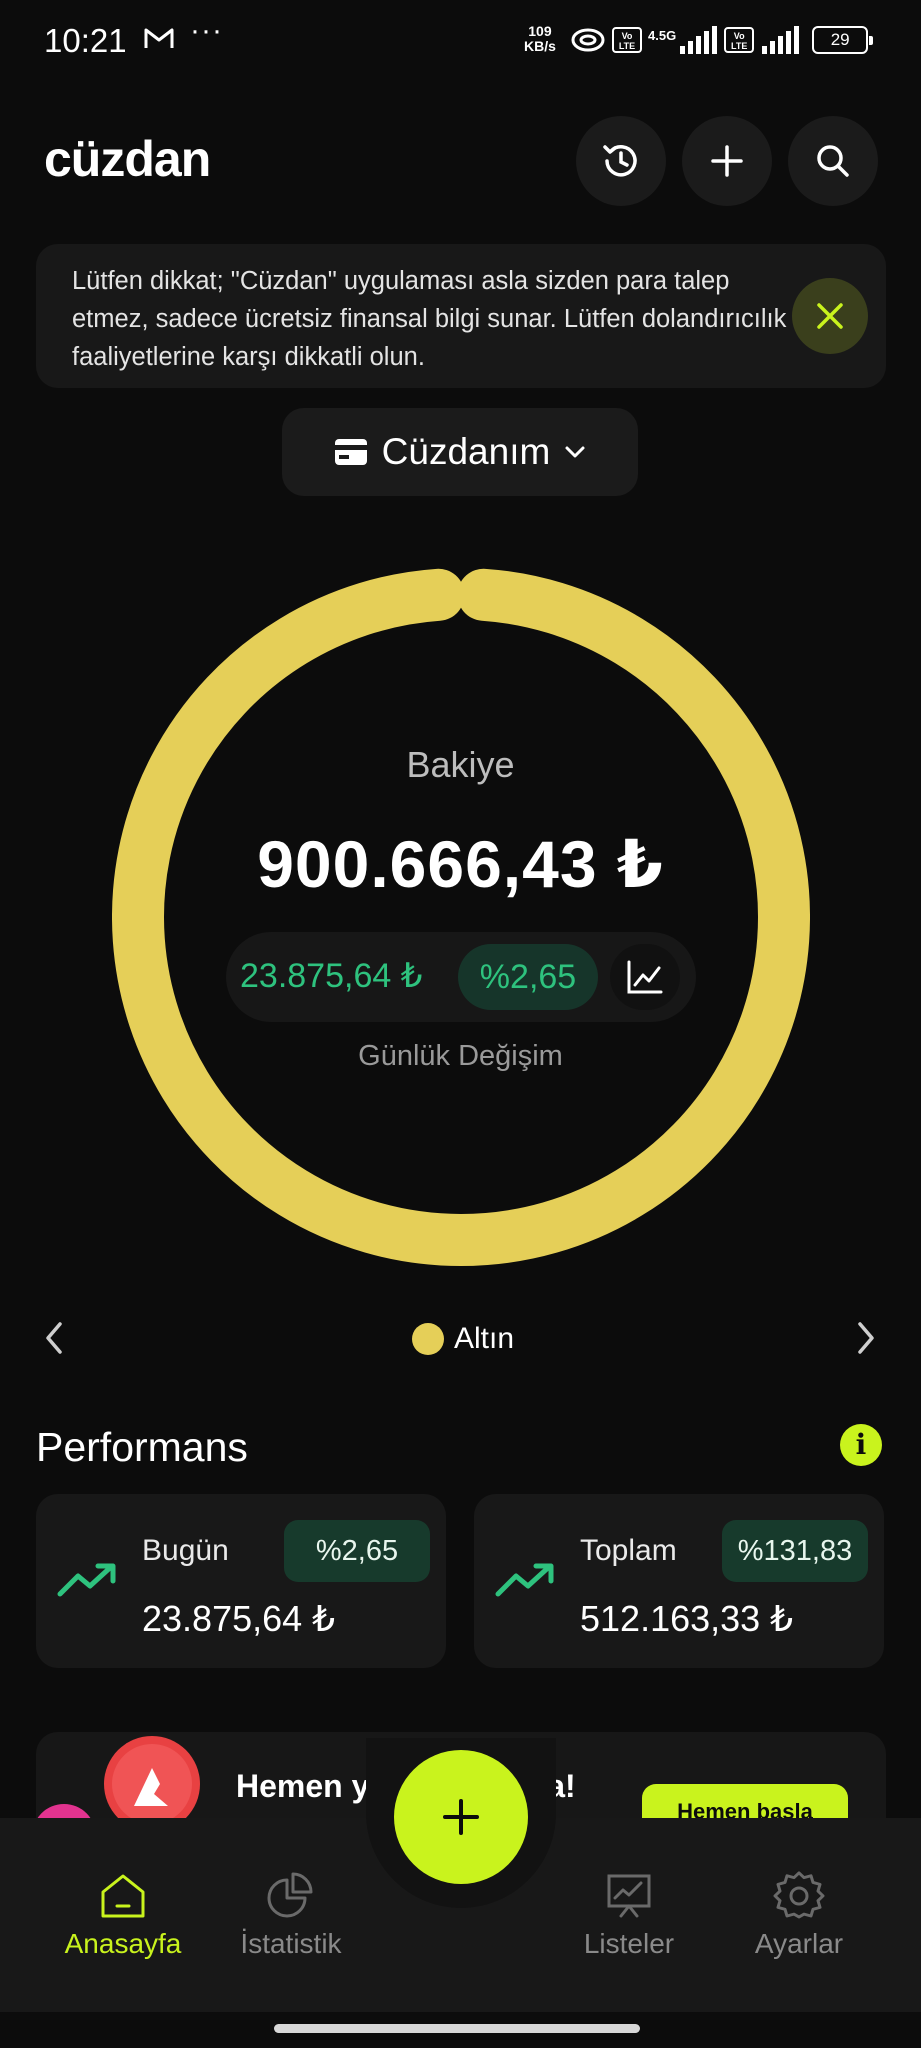 The width and height of the screenshot is (921, 2048). What do you see at coordinates (159, 38) in the screenshot?
I see `gmail-icon` at bounding box center [159, 38].